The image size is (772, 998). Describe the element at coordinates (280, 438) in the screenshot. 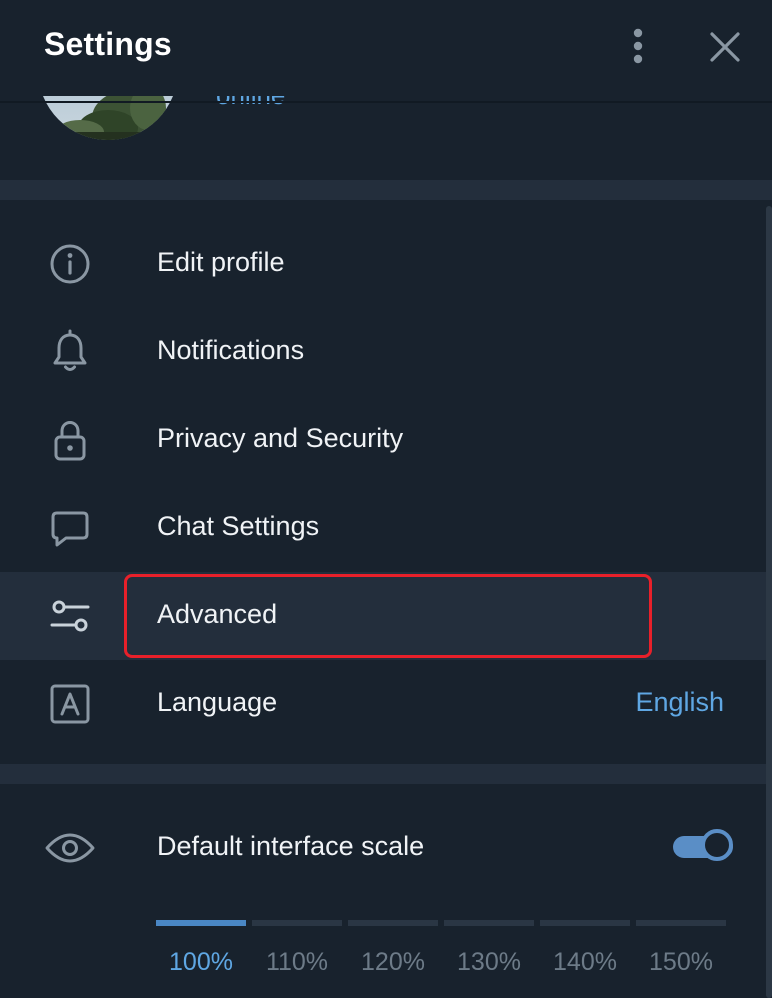

I see `menu-item-label: Privacy and Security` at that location.